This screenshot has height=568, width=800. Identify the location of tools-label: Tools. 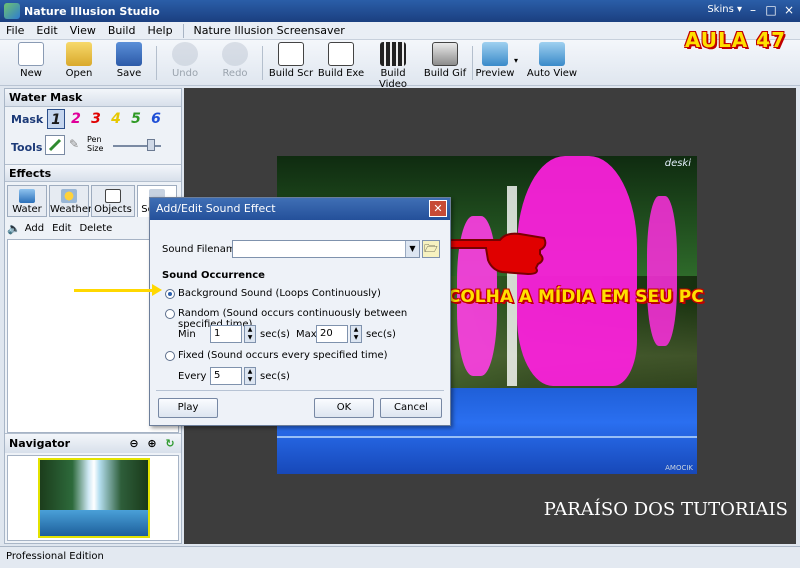
(27, 147).